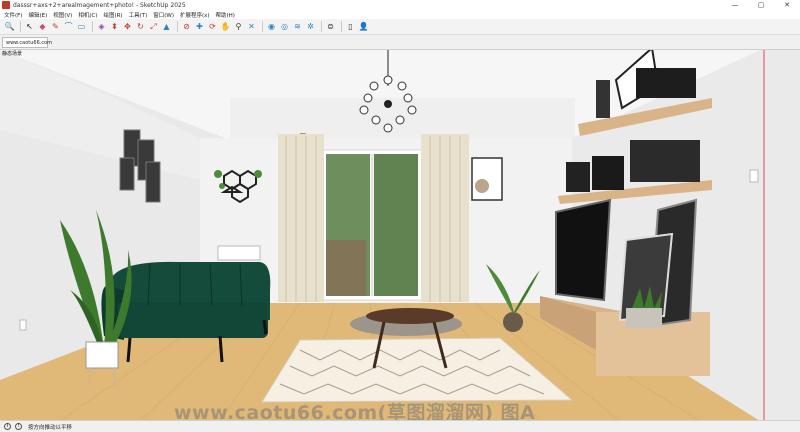 Image resolution: width=800 pixels, height=432 pixels. Describe the element at coordinates (355, 411) in the screenshot. I see `watermark-text: www.caotu66.com(草图溜溜网) 图A` at that location.